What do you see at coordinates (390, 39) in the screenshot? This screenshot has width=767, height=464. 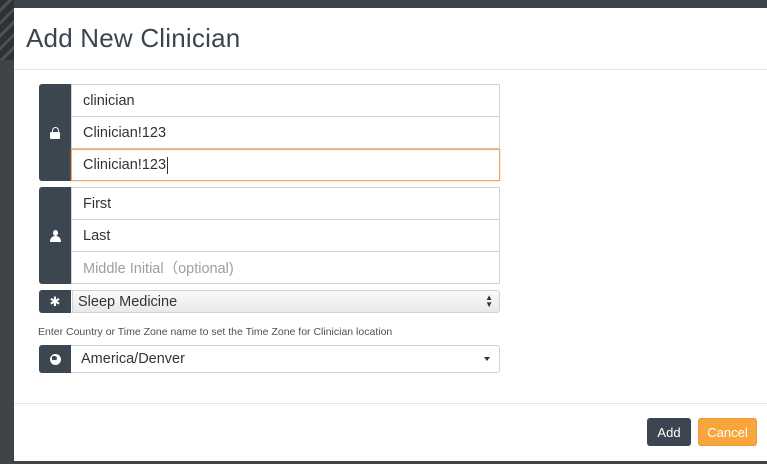 I see `dialog-header: Add New Clinician` at bounding box center [390, 39].